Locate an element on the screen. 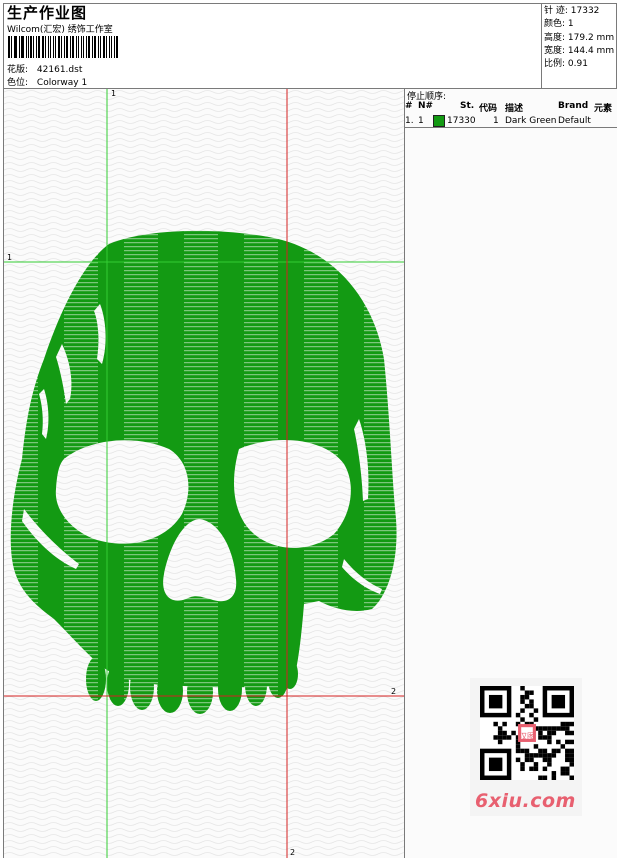  qr-code-icon: 汉图 is located at coordinates (527, 733).